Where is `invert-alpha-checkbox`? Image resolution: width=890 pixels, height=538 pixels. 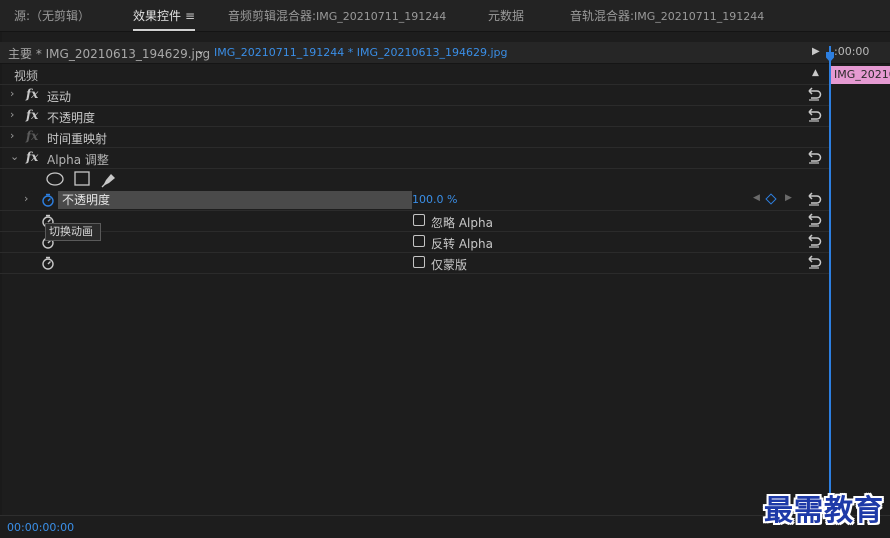 invert-alpha-checkbox is located at coordinates (419, 241).